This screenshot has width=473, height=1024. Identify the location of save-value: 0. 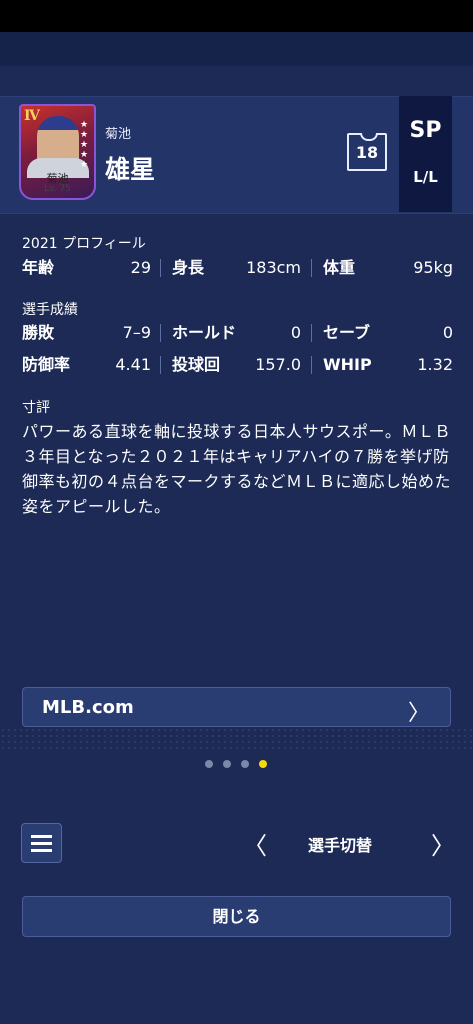
(447, 332).